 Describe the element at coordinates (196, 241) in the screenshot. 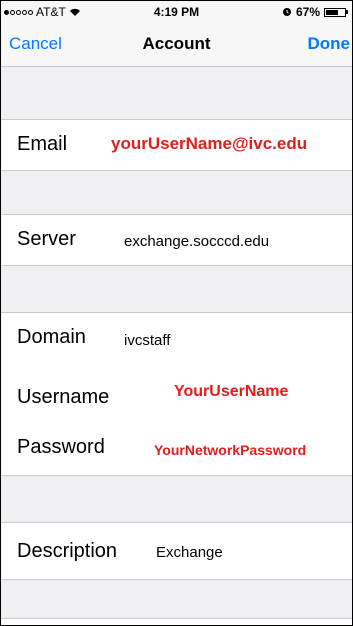

I see `server-field: exchange.socccd.edu` at that location.